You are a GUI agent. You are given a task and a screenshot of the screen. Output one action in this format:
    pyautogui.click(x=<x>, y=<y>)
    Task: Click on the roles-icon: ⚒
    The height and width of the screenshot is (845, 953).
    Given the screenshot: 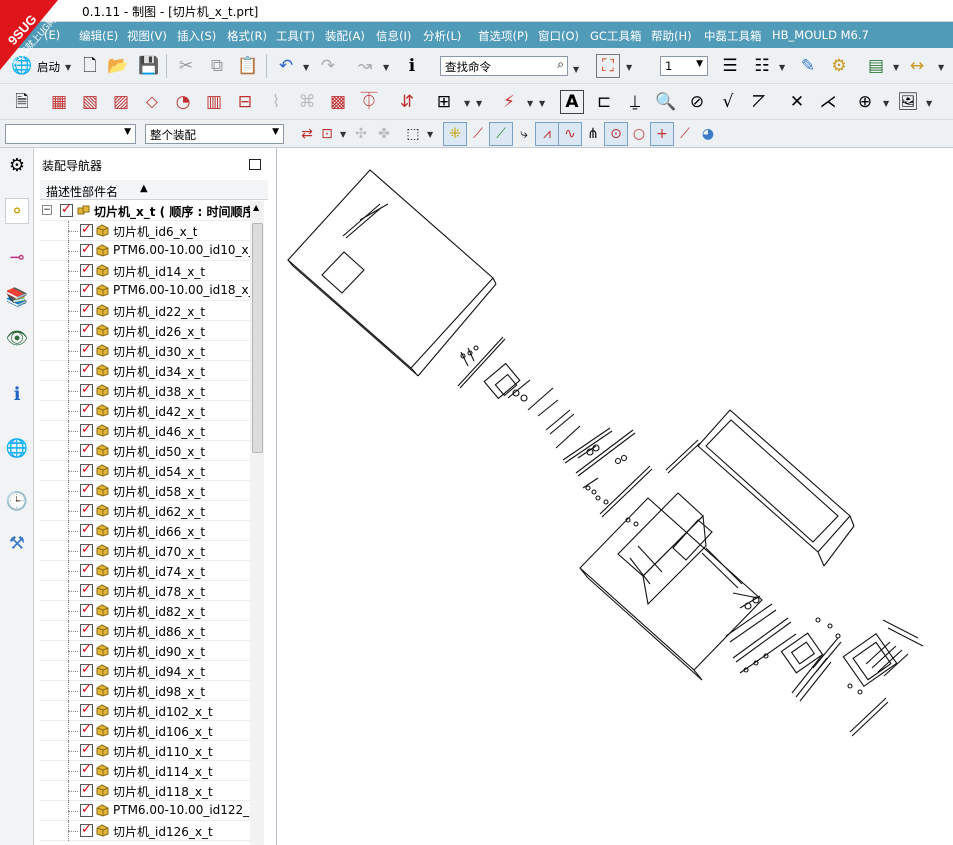 What is the action you would take?
    pyautogui.click(x=17, y=543)
    